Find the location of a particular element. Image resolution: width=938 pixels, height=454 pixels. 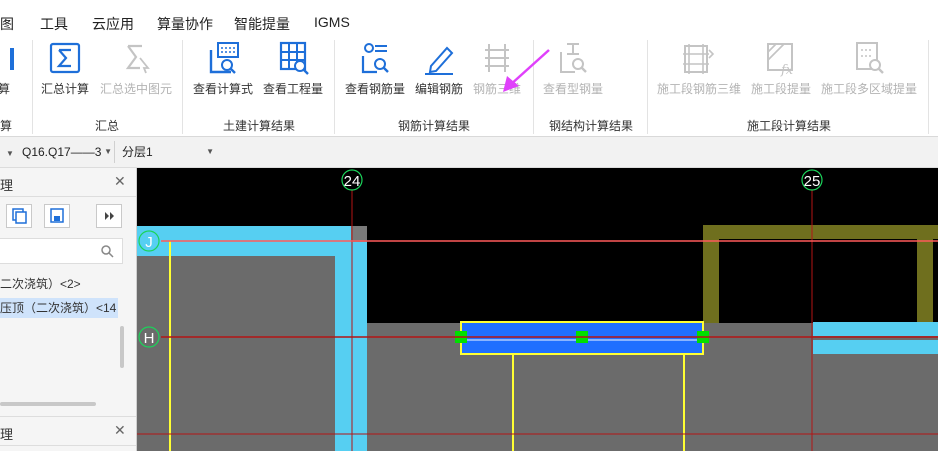

axis-label-25: 25 is located at coordinates (812, 181).